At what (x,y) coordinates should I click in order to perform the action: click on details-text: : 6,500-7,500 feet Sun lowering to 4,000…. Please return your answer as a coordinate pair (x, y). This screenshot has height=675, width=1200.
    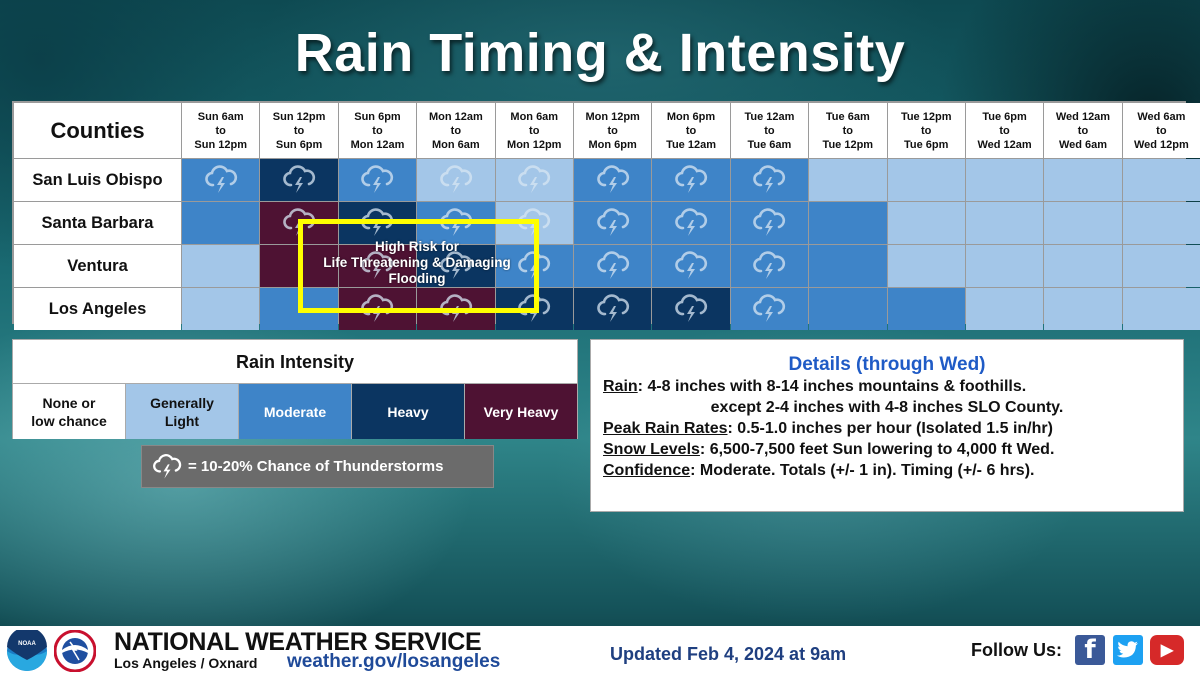
    Looking at the image, I should click on (877, 449).